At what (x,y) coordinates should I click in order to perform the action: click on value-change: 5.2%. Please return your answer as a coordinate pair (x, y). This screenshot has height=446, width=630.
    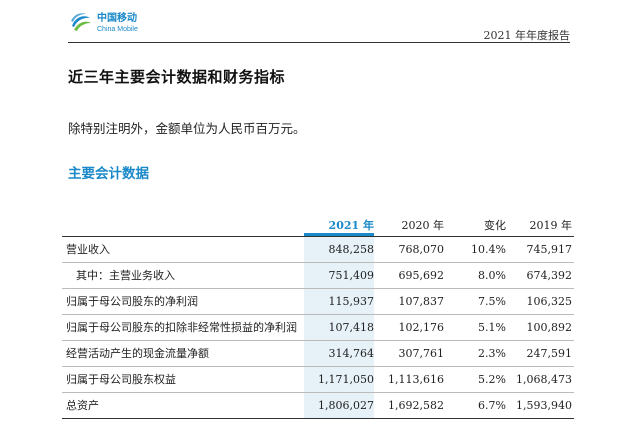
    Looking at the image, I should click on (475, 379).